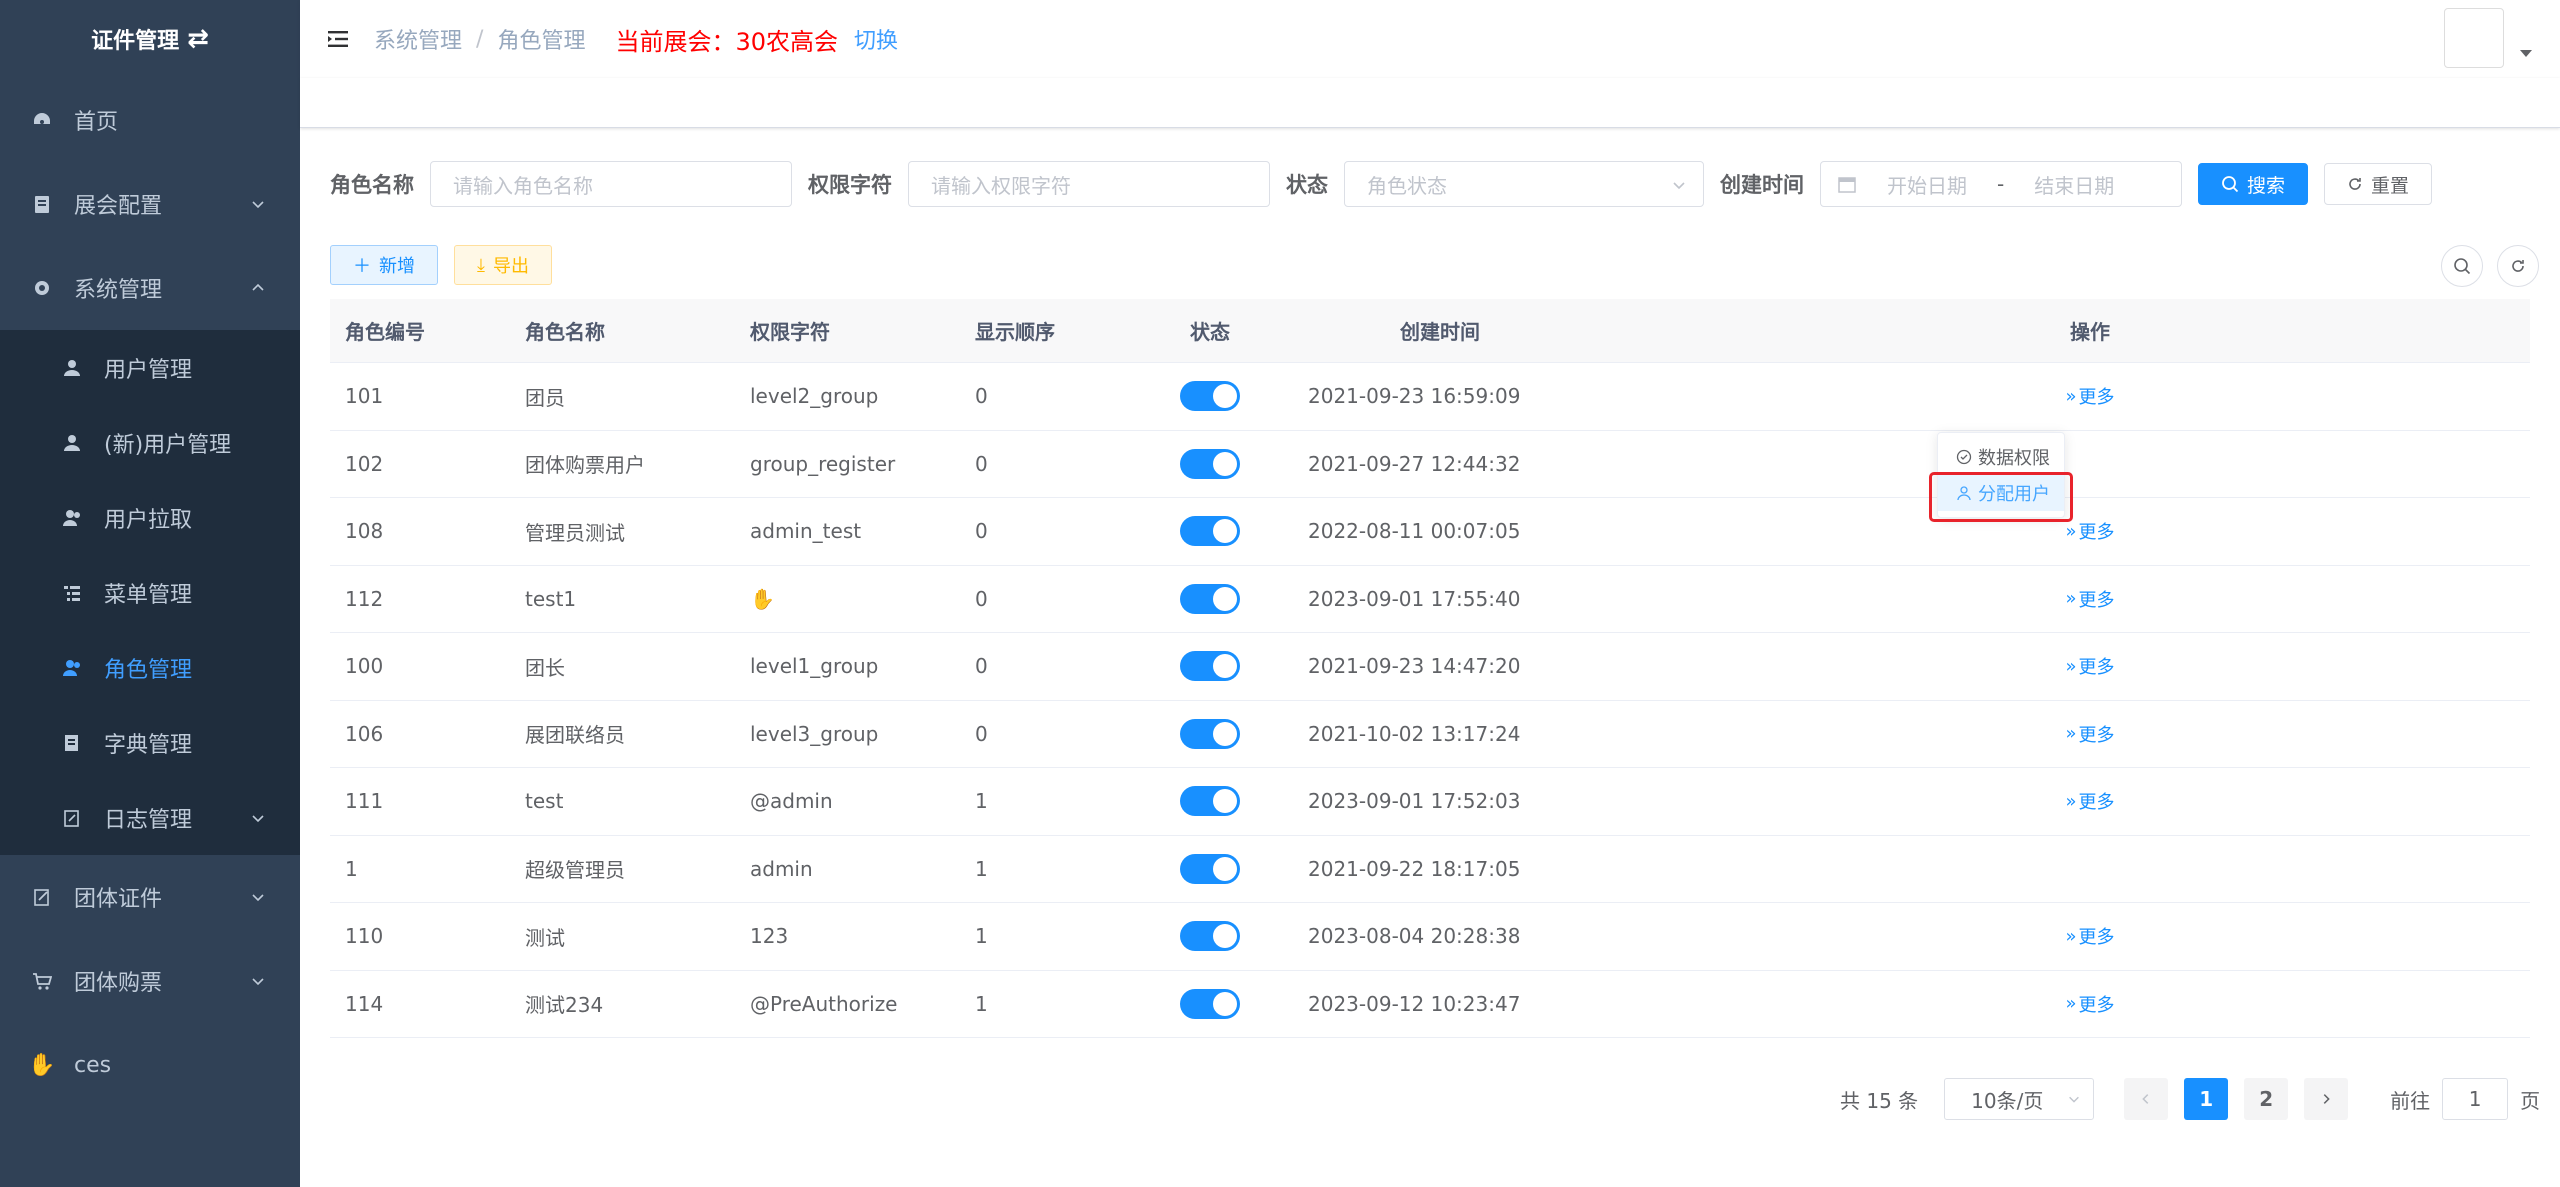 The height and width of the screenshot is (1187, 2560). I want to click on breadcrumb: 系统管理 / 角色管理, so click(479, 39).